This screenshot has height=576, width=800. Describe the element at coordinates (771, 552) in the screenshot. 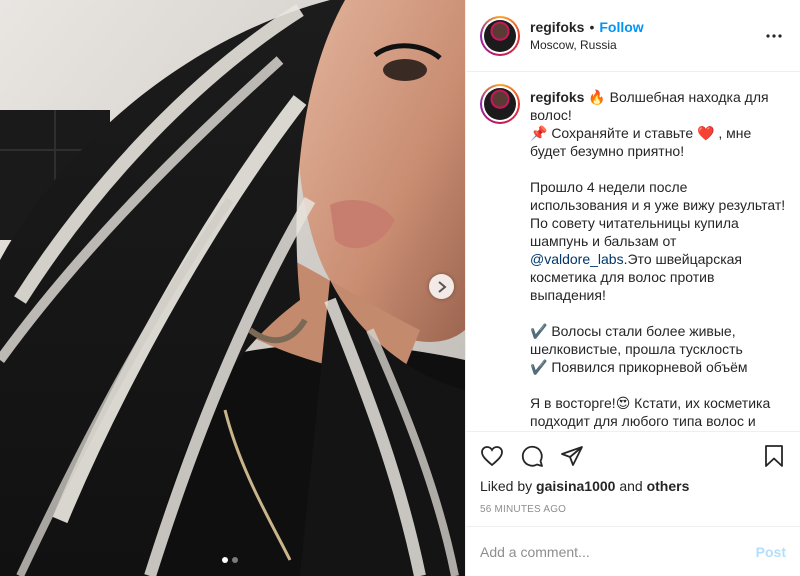

I see `post-comment-button: Post` at that location.